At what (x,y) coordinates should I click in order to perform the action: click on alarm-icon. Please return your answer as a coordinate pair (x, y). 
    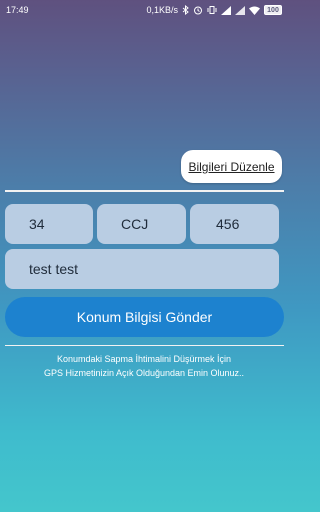
    Looking at the image, I should click on (198, 10).